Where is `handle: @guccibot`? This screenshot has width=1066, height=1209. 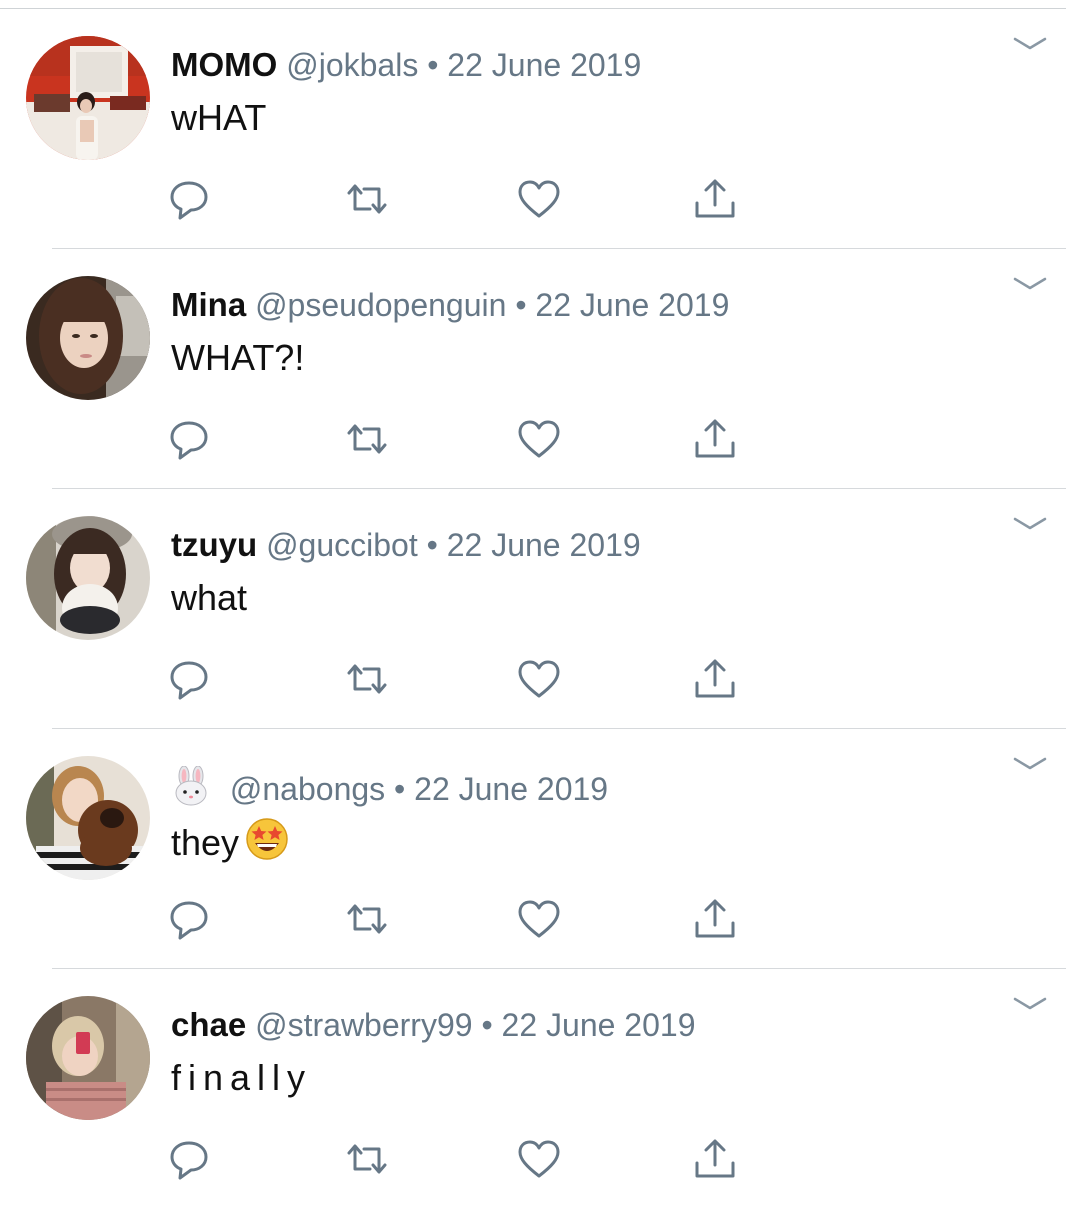
handle: @guccibot is located at coordinates (342, 545).